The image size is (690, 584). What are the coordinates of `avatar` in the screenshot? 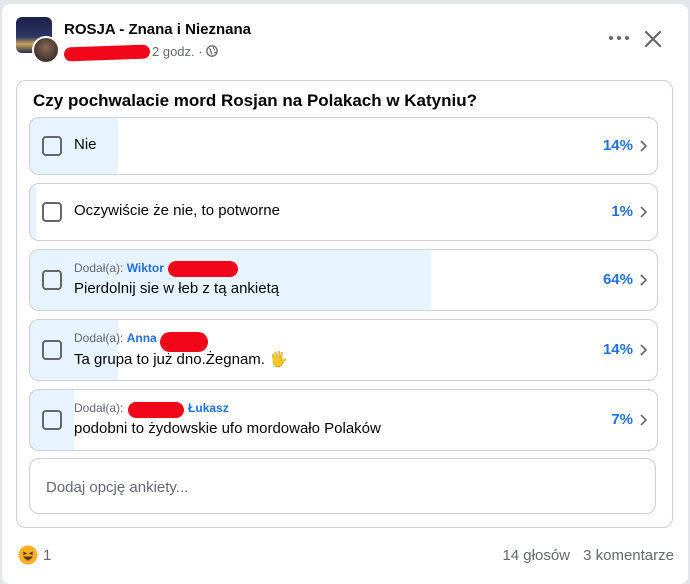 It's located at (38, 40).